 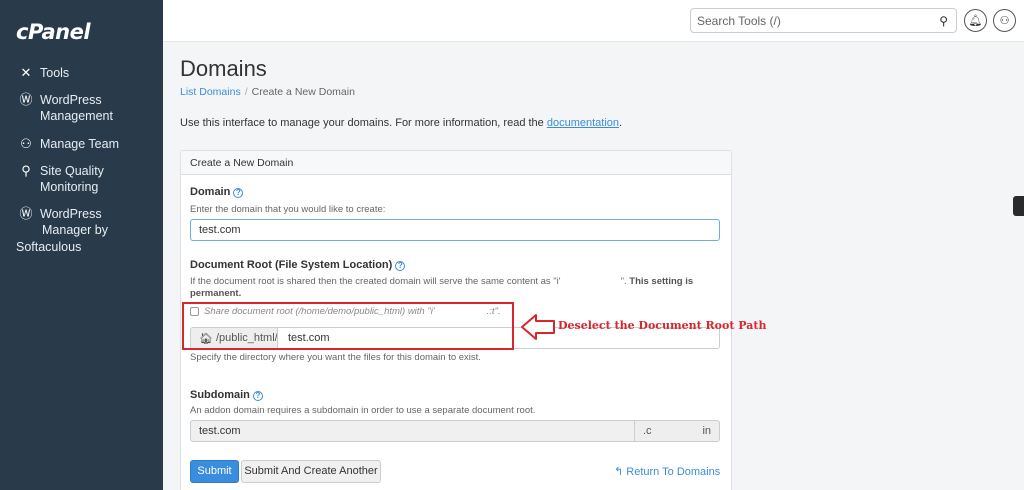 I want to click on topbar: Search Tools (/) ⚲ 🔔︎ ⚇, so click(x=593, y=21).